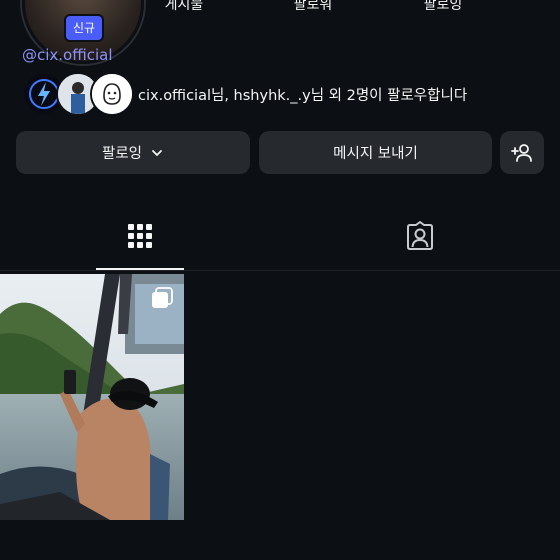 Image resolution: width=560 pixels, height=560 pixels. Describe the element at coordinates (112, 94) in the screenshot. I see `mutual-avatar` at that location.